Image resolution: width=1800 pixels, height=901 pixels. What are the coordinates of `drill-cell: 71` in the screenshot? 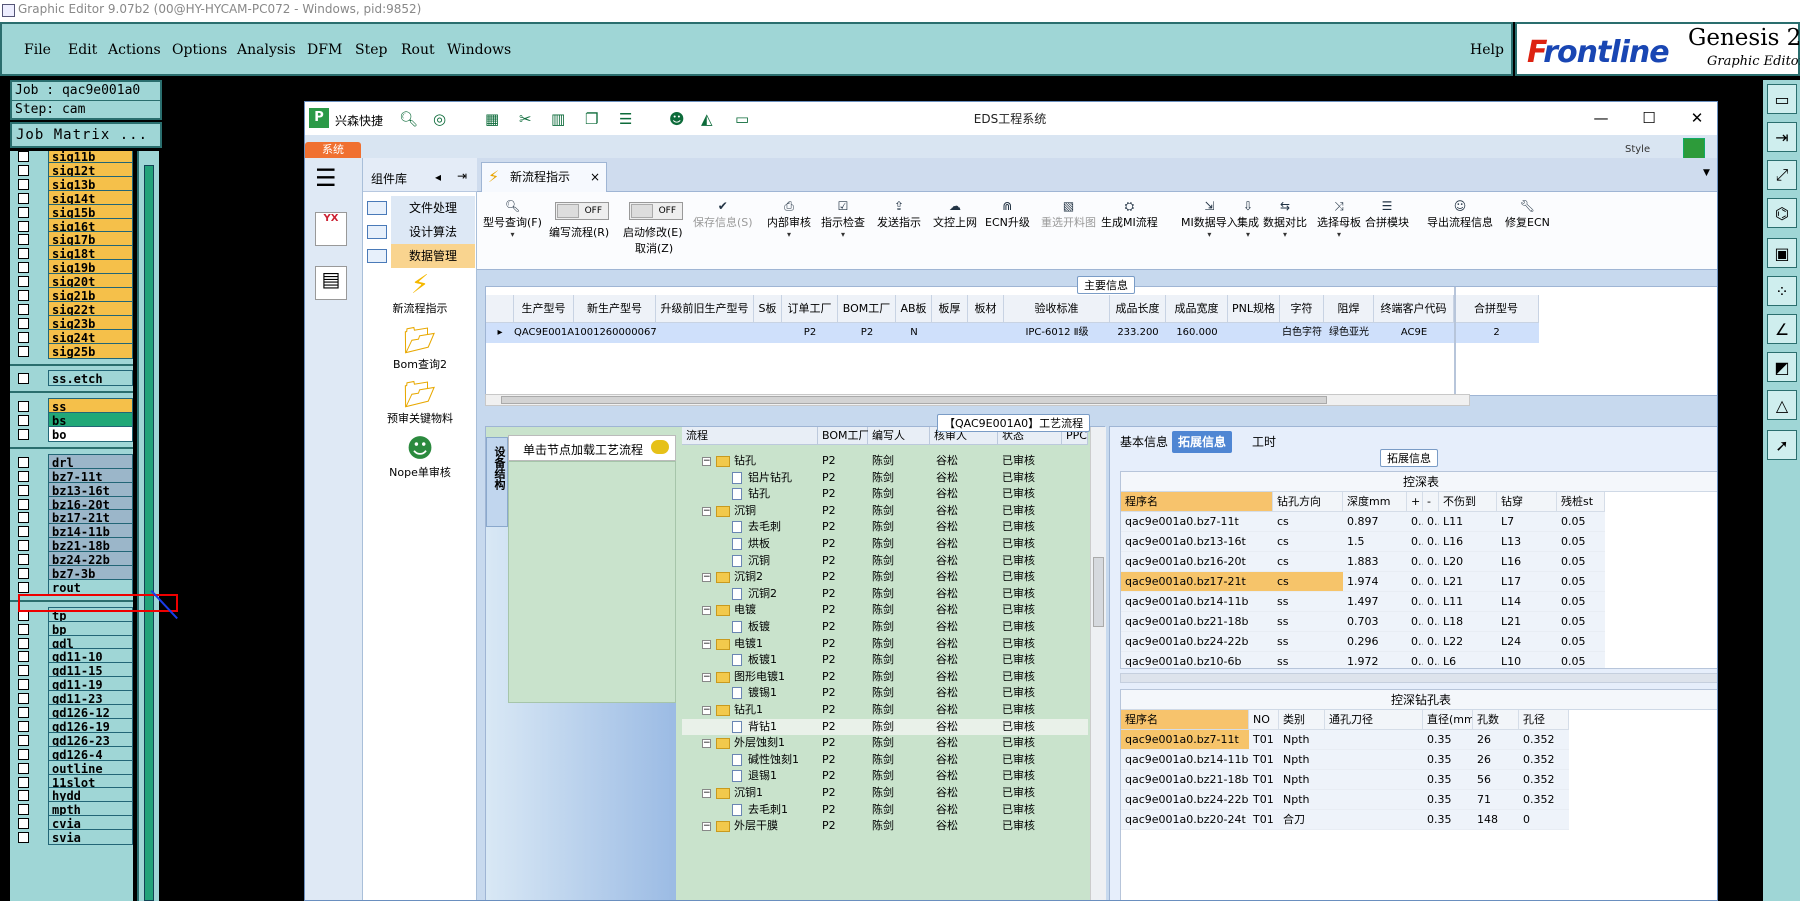 It's located at (1496, 800).